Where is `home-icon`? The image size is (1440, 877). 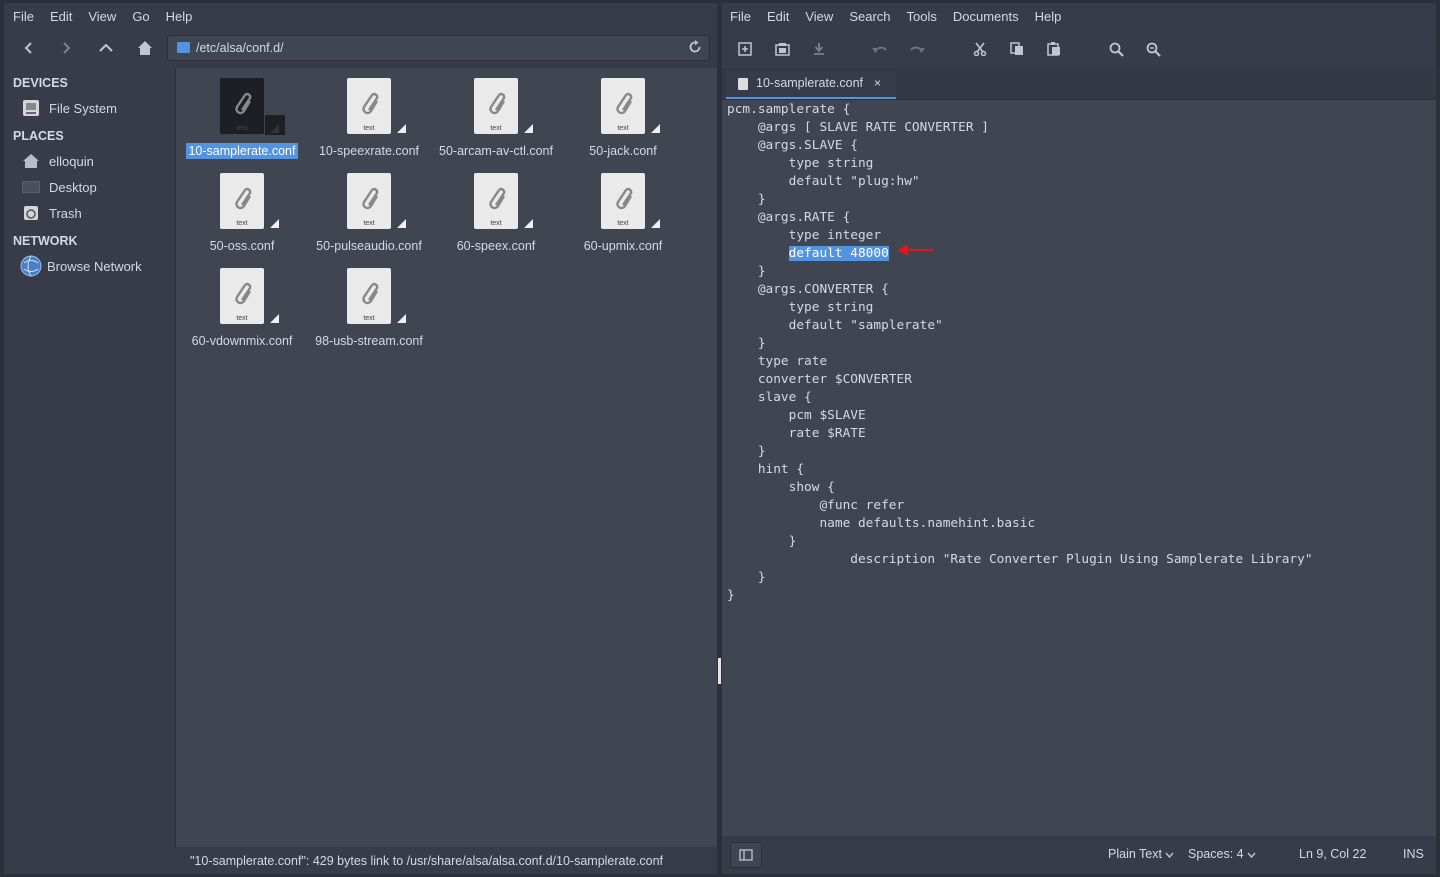 home-icon is located at coordinates (145, 48).